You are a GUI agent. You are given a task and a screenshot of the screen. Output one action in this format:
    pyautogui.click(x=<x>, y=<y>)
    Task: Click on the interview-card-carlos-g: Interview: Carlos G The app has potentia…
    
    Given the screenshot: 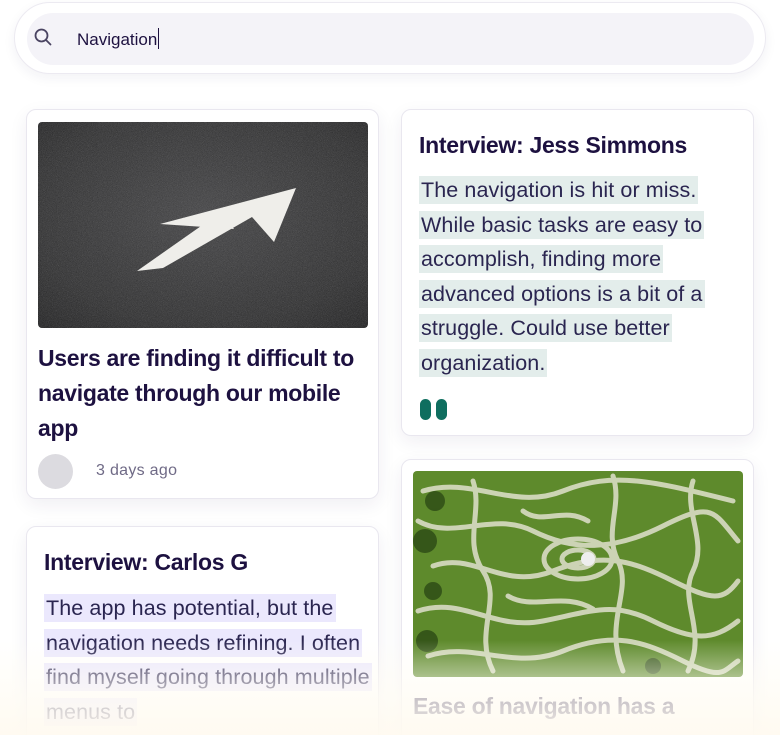 What is the action you would take?
    pyautogui.click(x=202, y=630)
    